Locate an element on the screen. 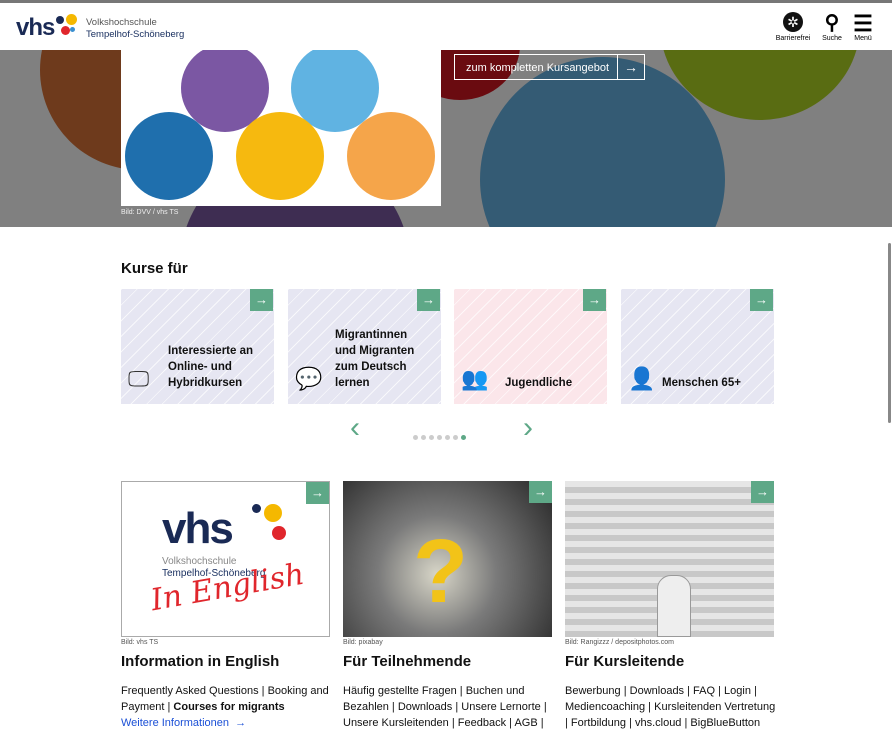  course-card-seniors: → 👤 Menschen 65+ is located at coordinates (697, 346).